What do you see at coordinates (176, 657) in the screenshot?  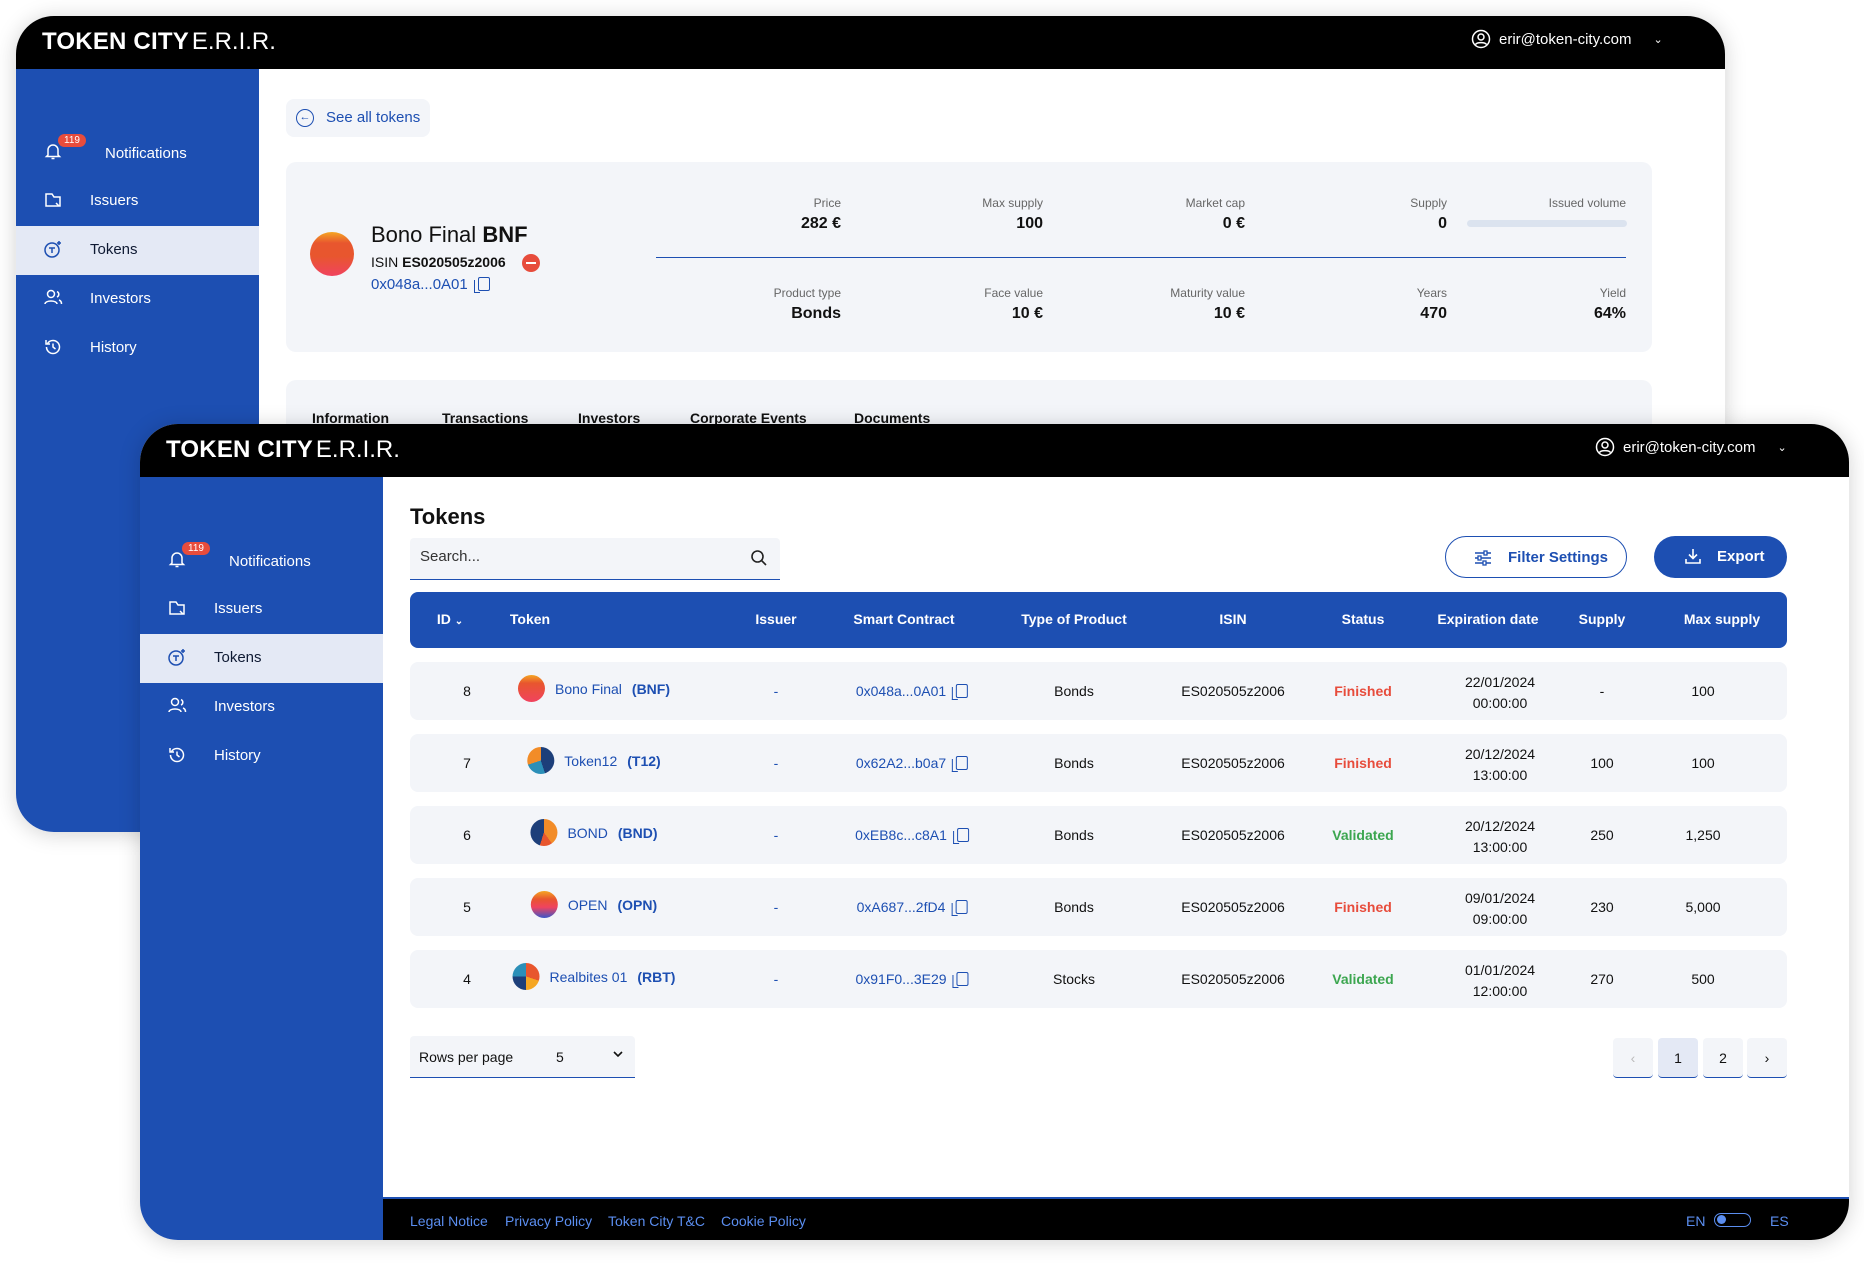 I see `tokens-icon` at bounding box center [176, 657].